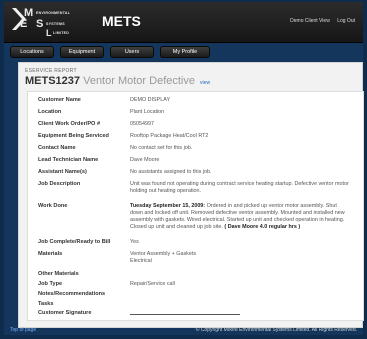 This screenshot has width=367, height=339. What do you see at coordinates (169, 136) in the screenshot?
I see `field-value: Rooftop Package Heat/Cool RT2` at bounding box center [169, 136].